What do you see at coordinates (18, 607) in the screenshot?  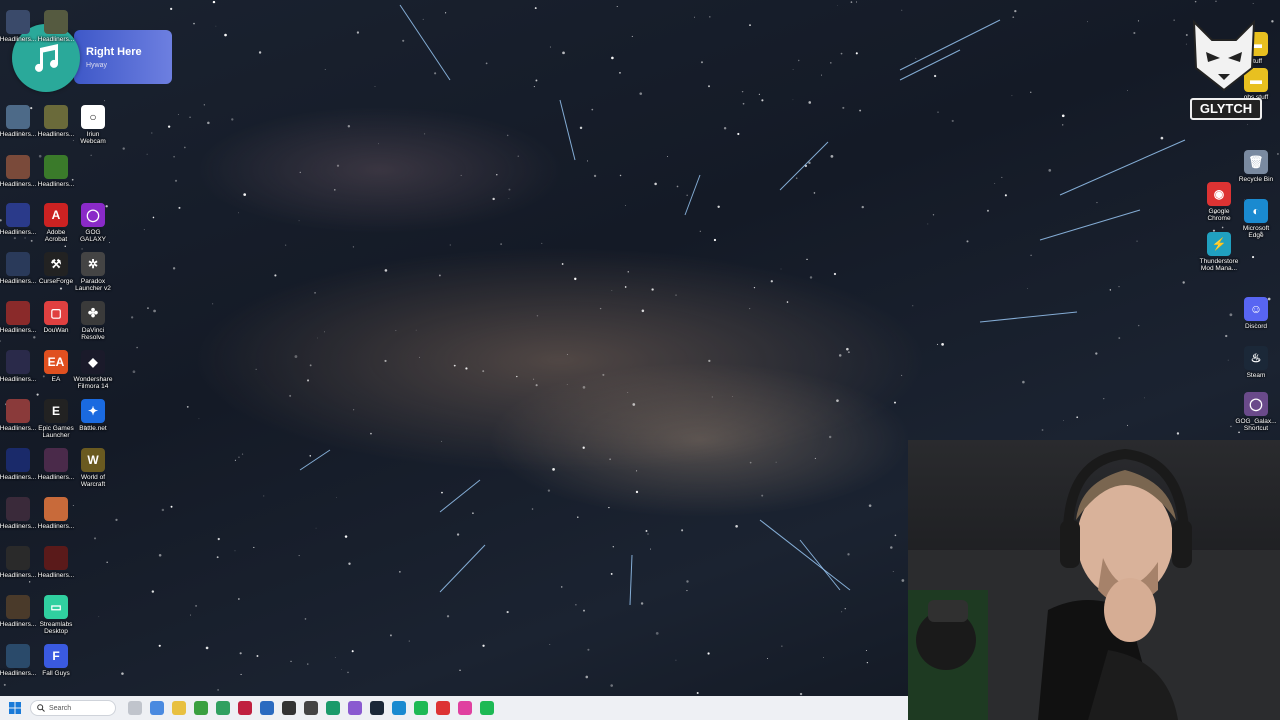 I see `headliners-18-icon` at bounding box center [18, 607].